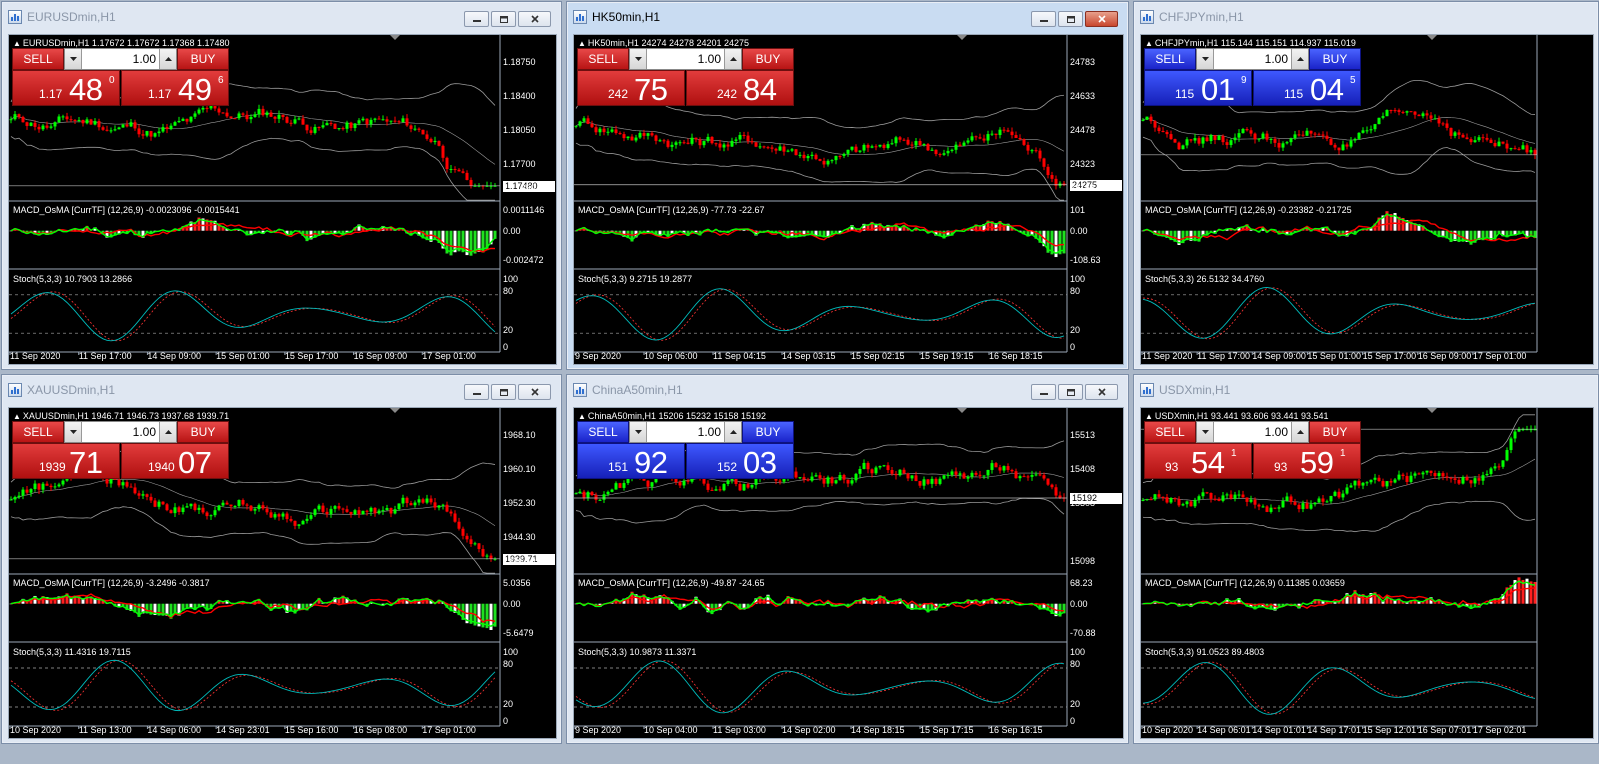  What do you see at coordinates (1079, 603) in the screenshot?
I see `macd-axis-label: 0.00` at bounding box center [1079, 603].